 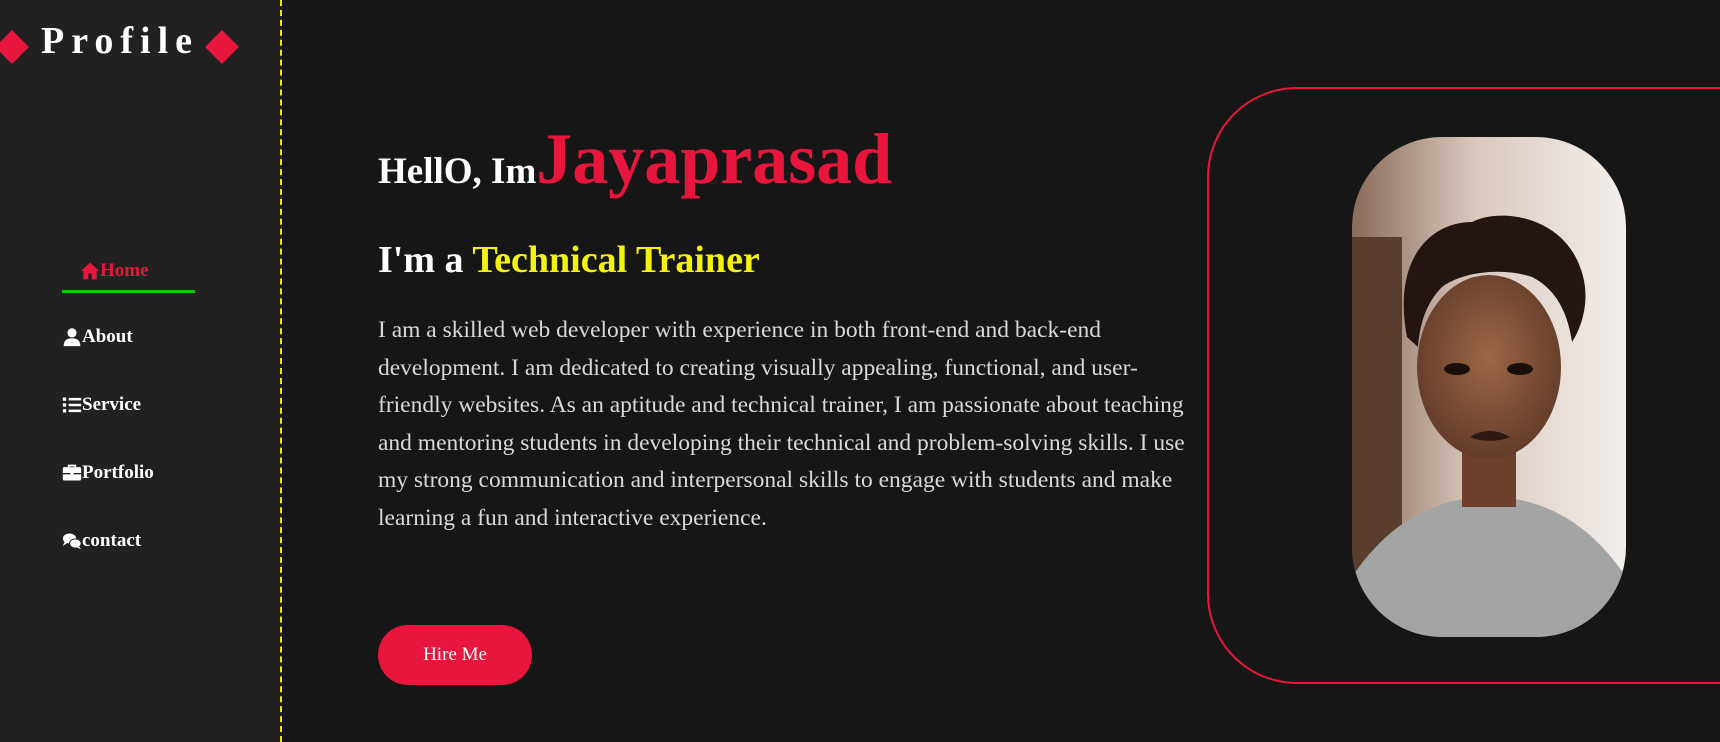 What do you see at coordinates (118, 472) in the screenshot?
I see `nav-item-label: Portfolio` at bounding box center [118, 472].